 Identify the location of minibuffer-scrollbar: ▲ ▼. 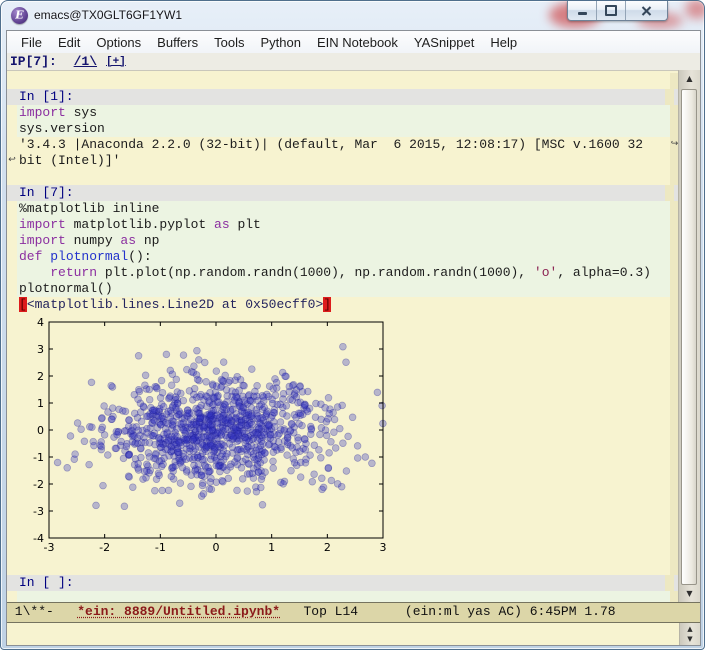
(689, 634).